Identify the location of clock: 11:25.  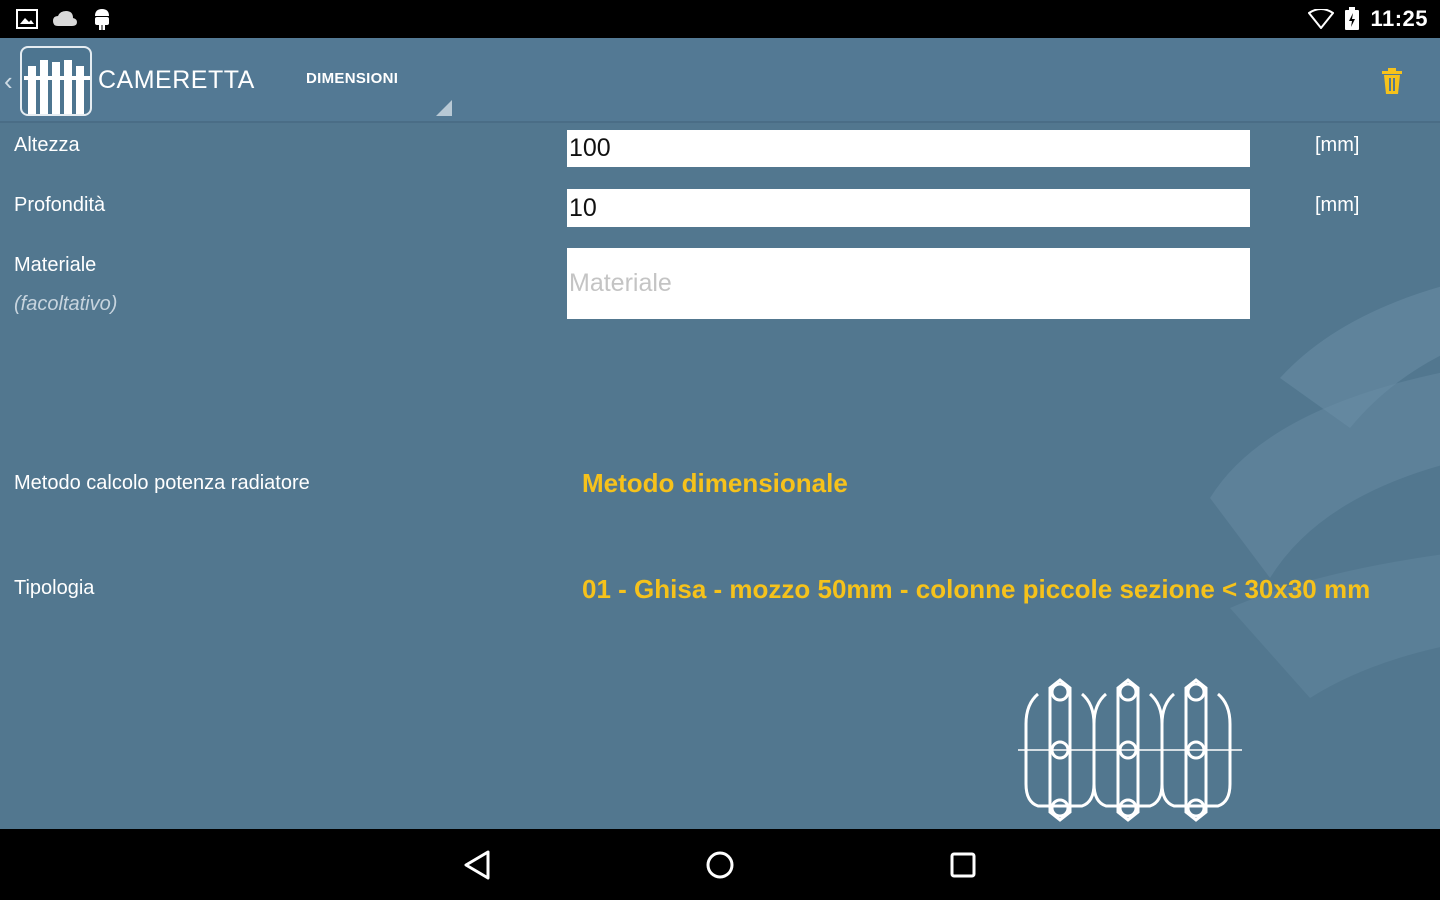
(1399, 18).